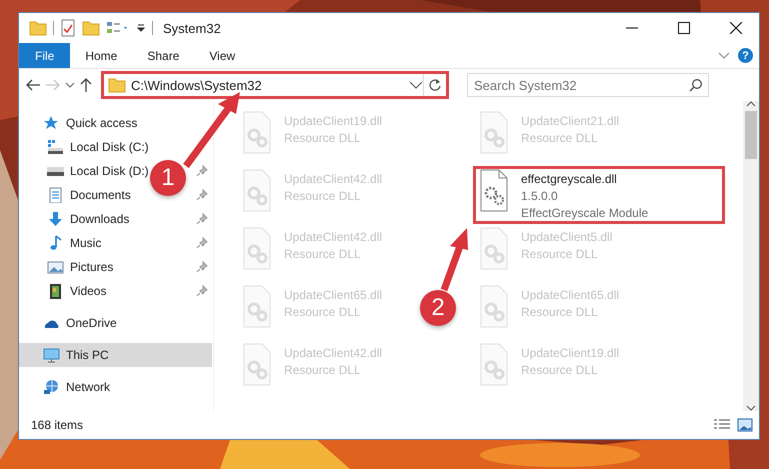 The height and width of the screenshot is (469, 769). What do you see at coordinates (101, 55) in the screenshot?
I see `ribbon-tab: Home` at bounding box center [101, 55].